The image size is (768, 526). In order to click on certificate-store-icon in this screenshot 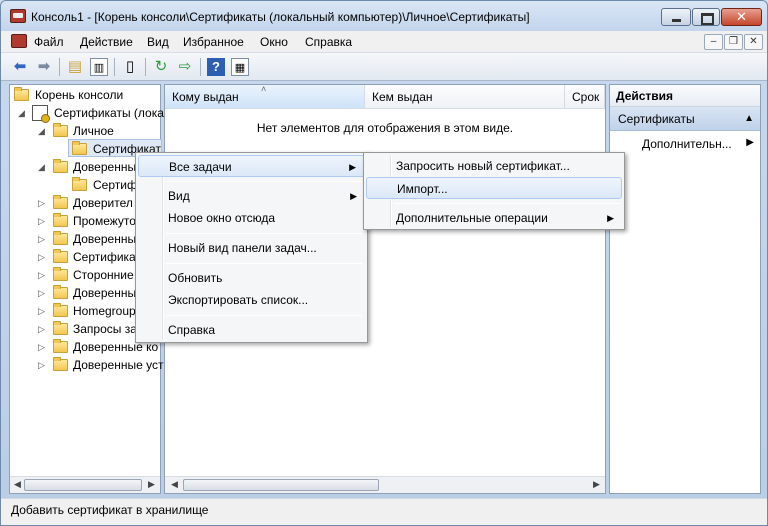, I will do `click(41, 114)`.